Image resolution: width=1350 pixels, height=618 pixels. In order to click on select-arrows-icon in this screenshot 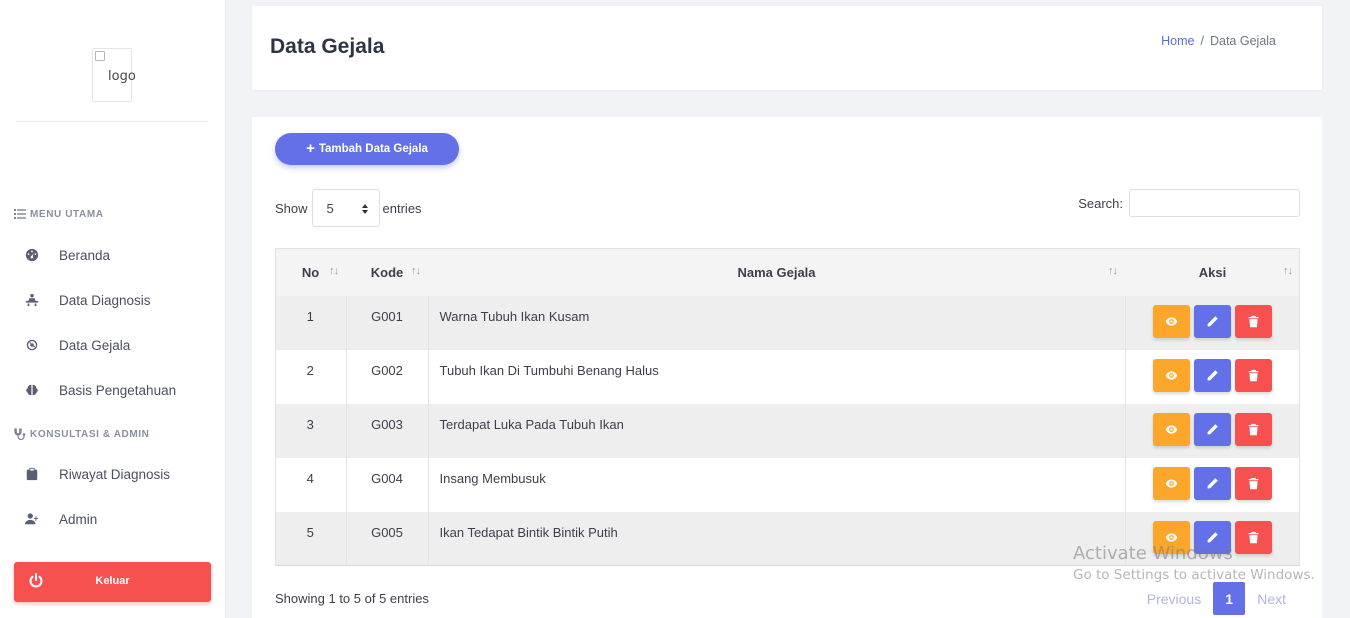, I will do `click(364, 209)`.